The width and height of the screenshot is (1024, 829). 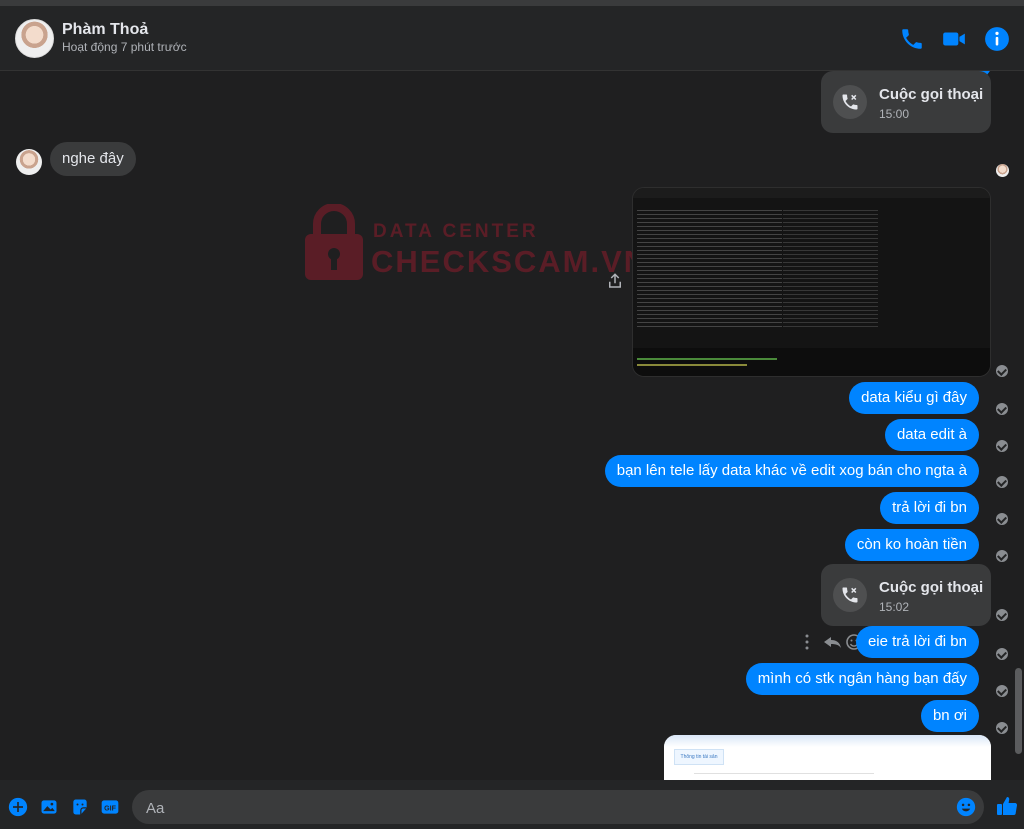 What do you see at coordinates (929, 508) in the screenshot?
I see `outgoing-message: trả lời đi bn` at bounding box center [929, 508].